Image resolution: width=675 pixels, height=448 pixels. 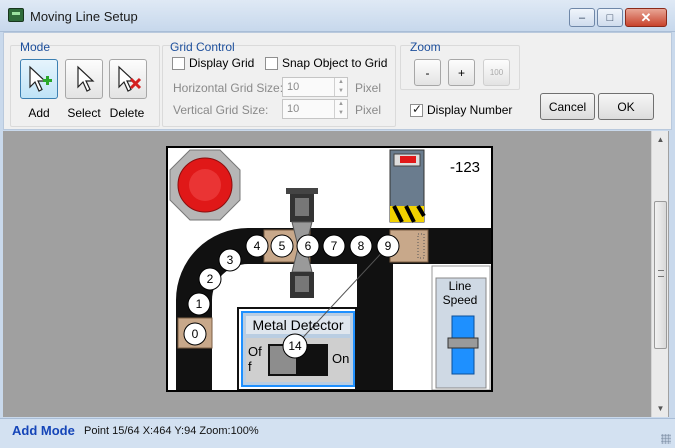 I want to click on title-bar: Moving Line Setup – □ ✕, so click(x=337, y=16).